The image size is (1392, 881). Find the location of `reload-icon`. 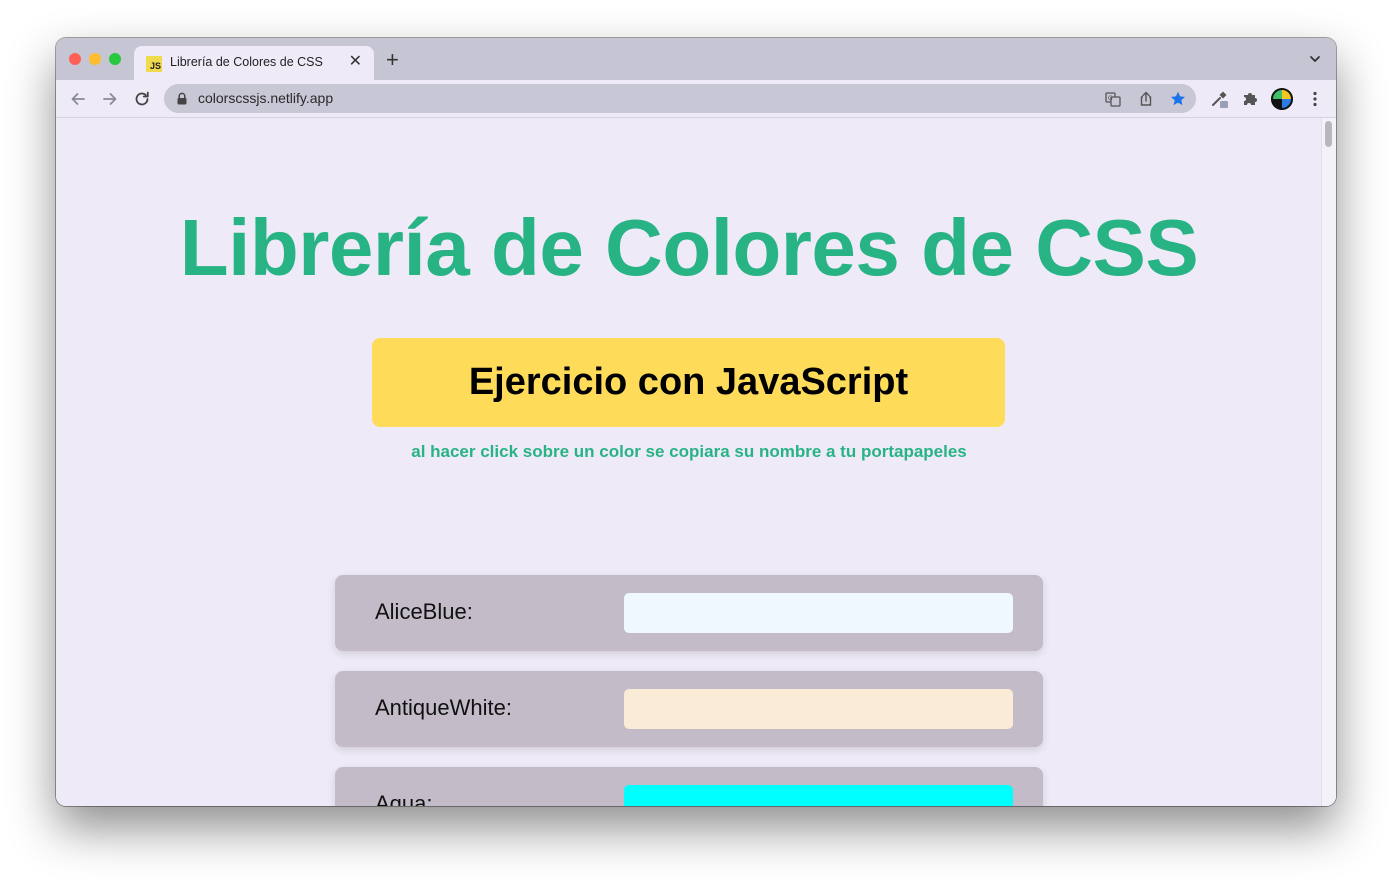

reload-icon is located at coordinates (142, 99).